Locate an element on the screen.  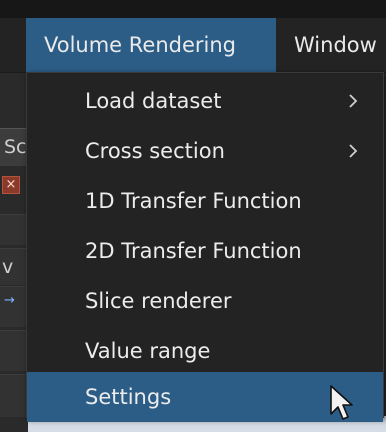
menu-item-label: Slice renderer is located at coordinates (158, 301).